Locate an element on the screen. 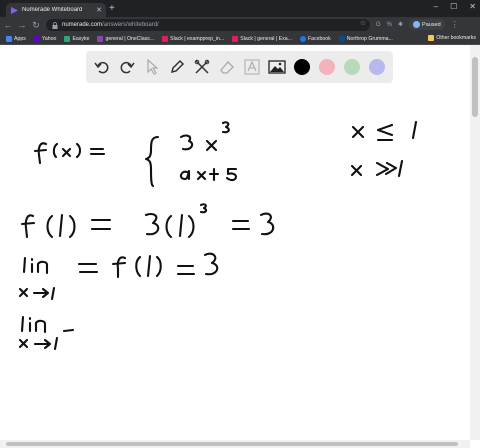 Image resolution: width=480 pixels, height=448 pixels. bookmark-apps: Apps is located at coordinates (16, 38).